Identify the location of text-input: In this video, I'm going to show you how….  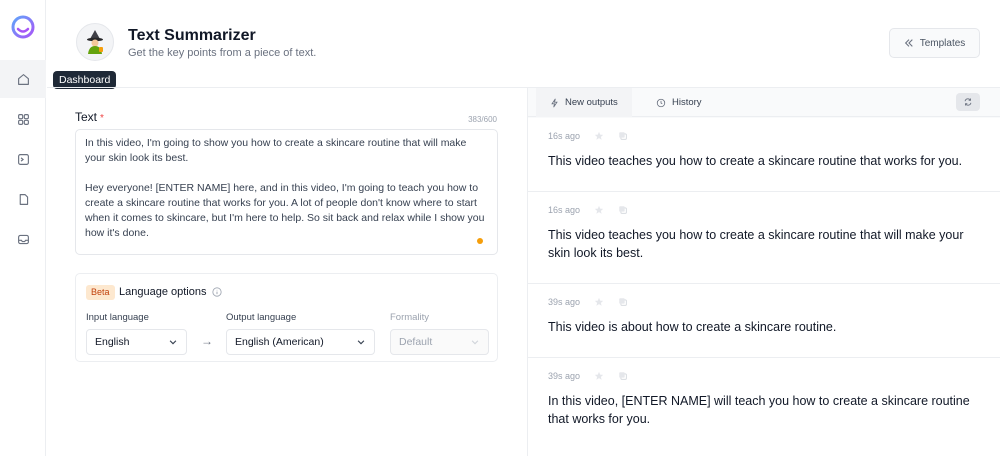
(286, 192).